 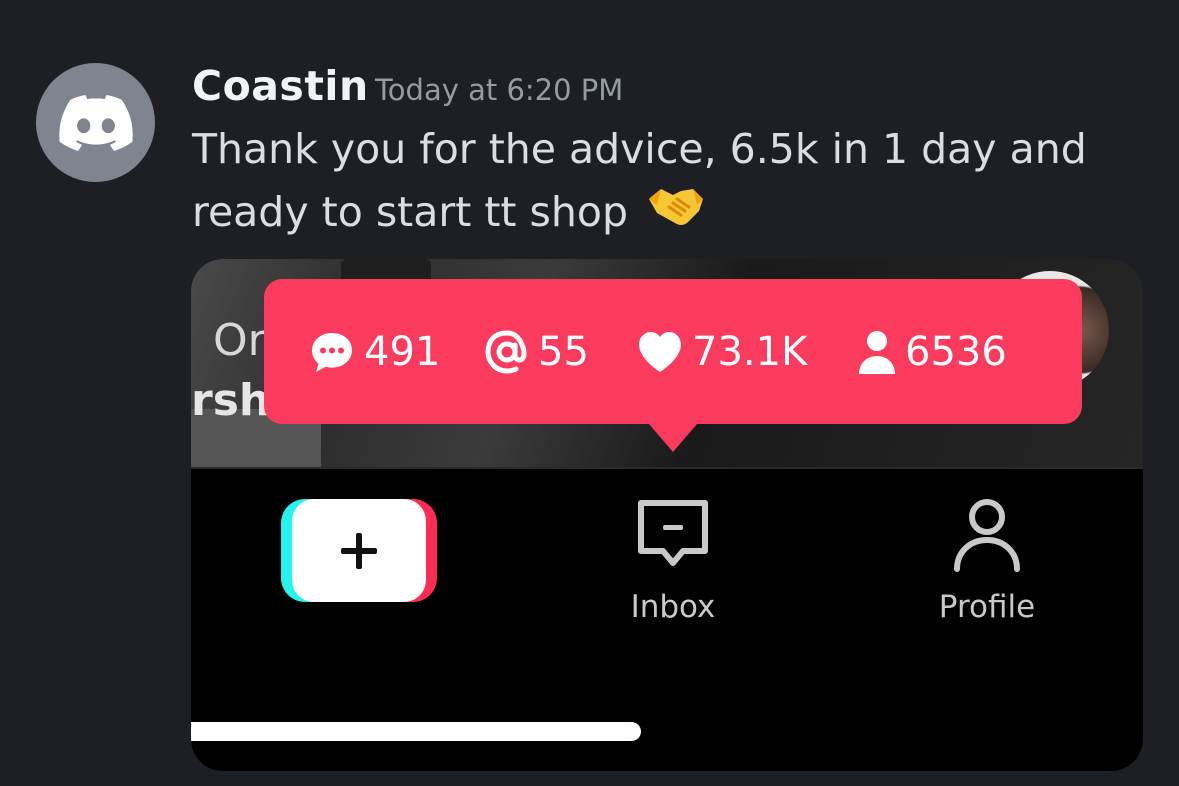 I want to click on stat-comments-value: 491, so click(x=402, y=352).